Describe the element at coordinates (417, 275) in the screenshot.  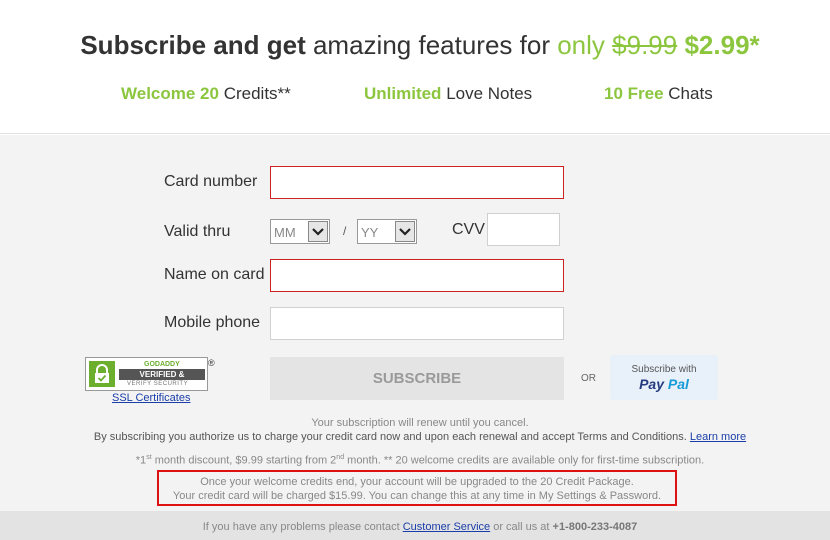
I see `name-on-card-input` at that location.